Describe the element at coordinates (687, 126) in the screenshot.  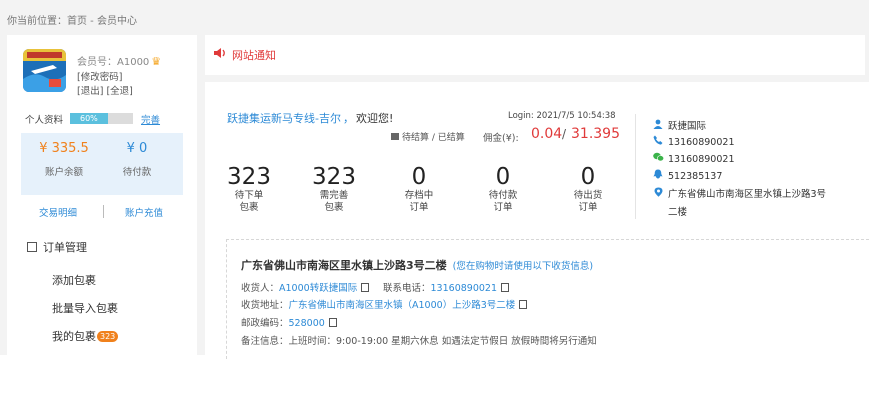
I see `contact-name-text: 跃捷国际` at that location.